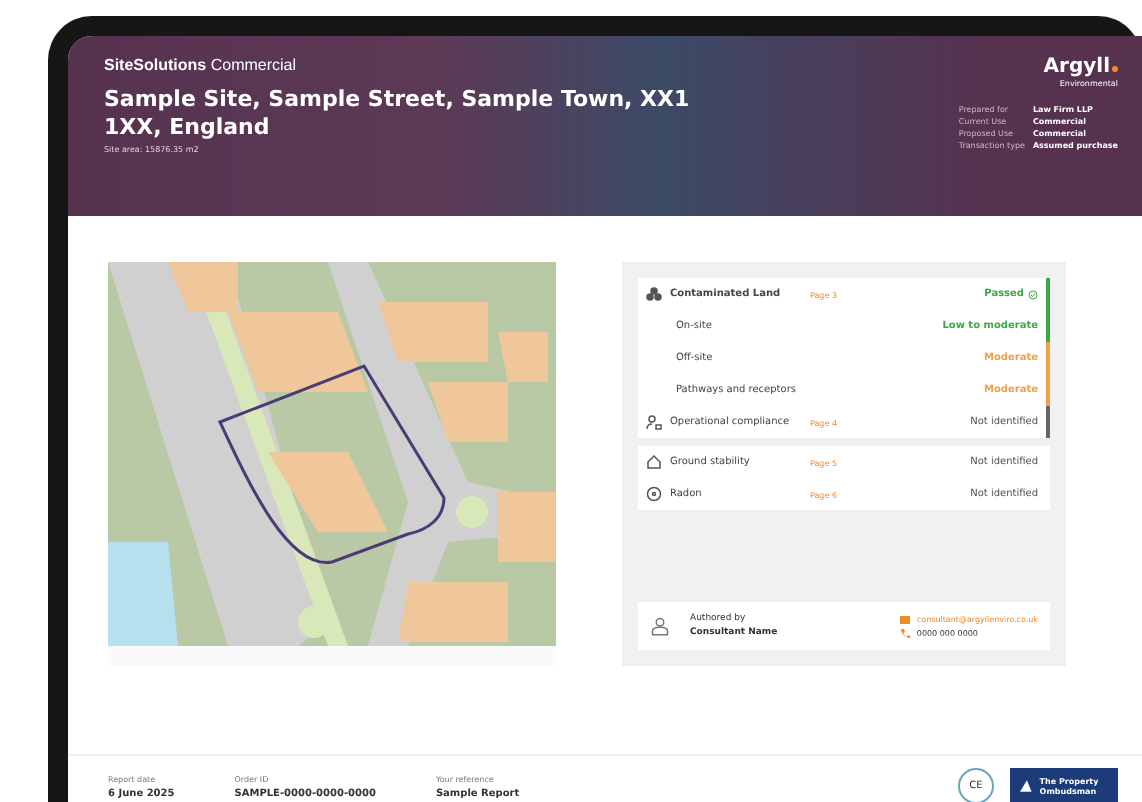 The image size is (1142, 802). Describe the element at coordinates (905, 633) in the screenshot. I see `phone-icon` at that location.